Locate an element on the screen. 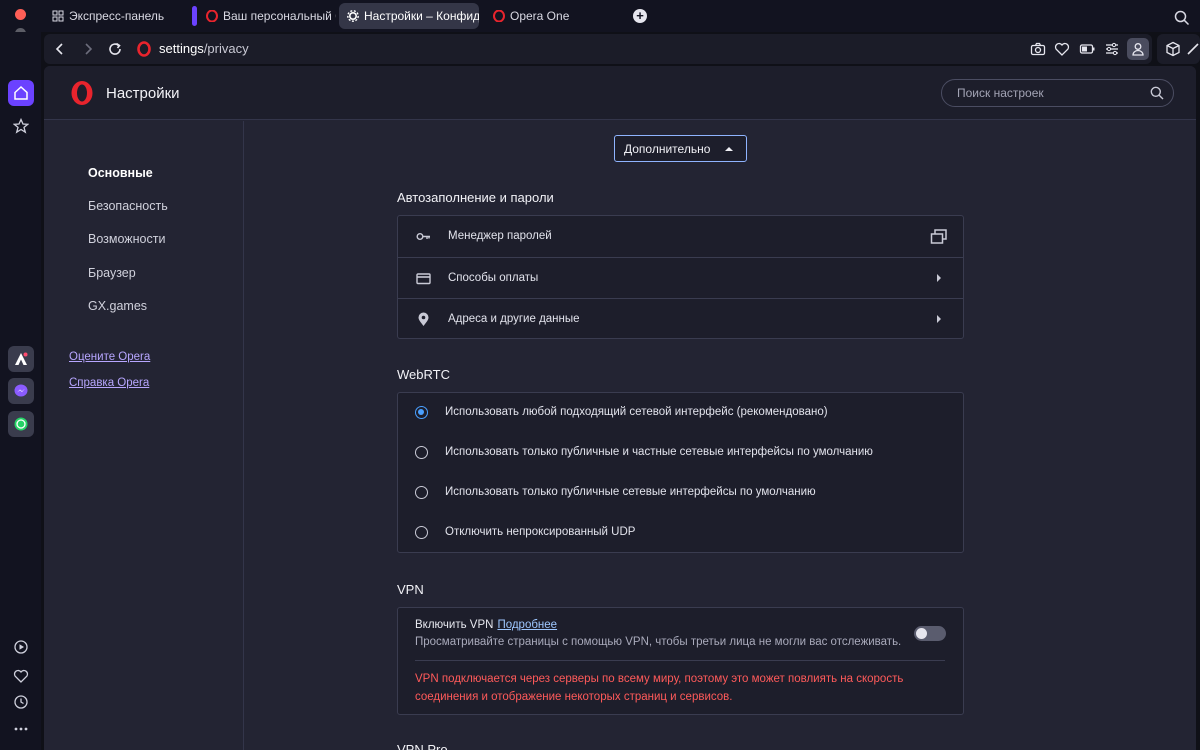 This screenshot has height=750, width=1200. tab-search-icon is located at coordinates (1182, 18).